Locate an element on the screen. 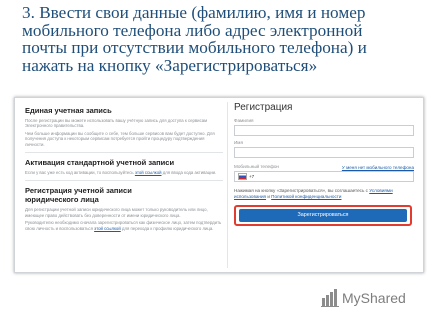 The height and width of the screenshot is (320, 427). activation-link: этой ссылкой is located at coordinates (148, 172).